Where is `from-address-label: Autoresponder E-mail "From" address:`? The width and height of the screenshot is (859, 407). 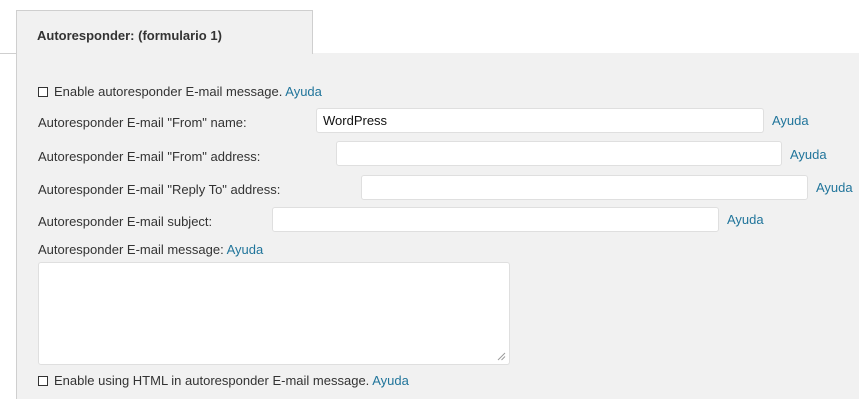
from-address-label: Autoresponder E-mail "From" address: is located at coordinates (149, 156).